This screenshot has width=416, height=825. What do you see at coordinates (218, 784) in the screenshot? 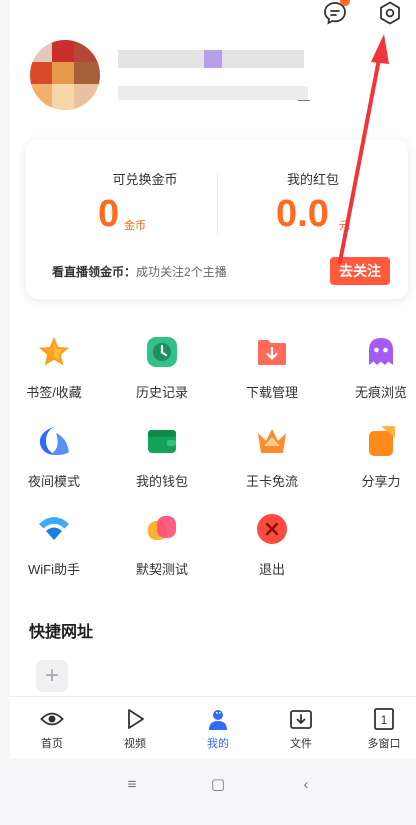
I see `system-home-button: ▢` at bounding box center [218, 784].